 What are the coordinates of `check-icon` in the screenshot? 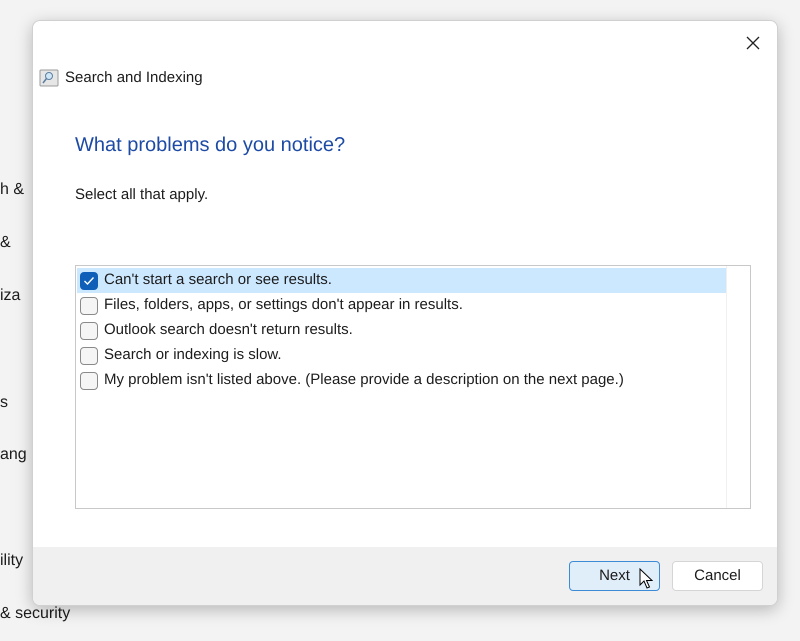 It's located at (89, 281).